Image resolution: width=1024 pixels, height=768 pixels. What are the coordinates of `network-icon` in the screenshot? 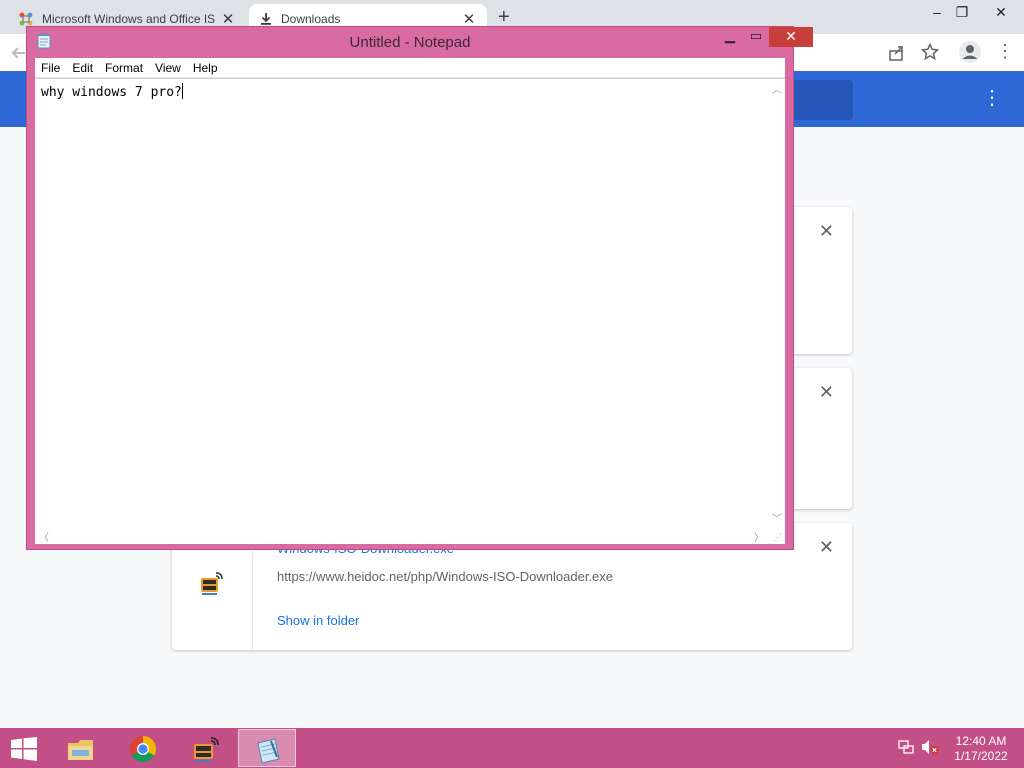 It's located at (906, 747).